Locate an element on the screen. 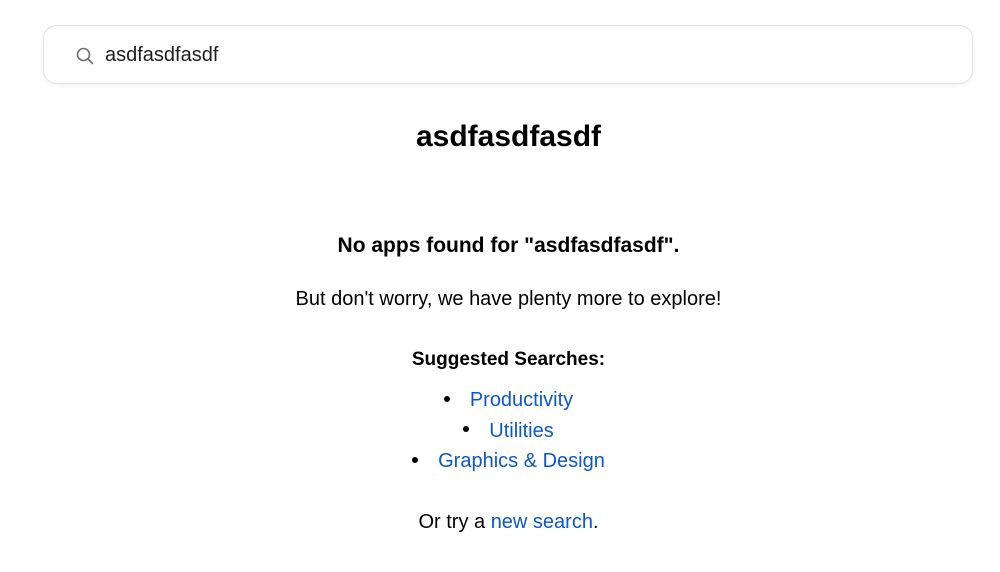  list-item: Productivity is located at coordinates (500, 400).